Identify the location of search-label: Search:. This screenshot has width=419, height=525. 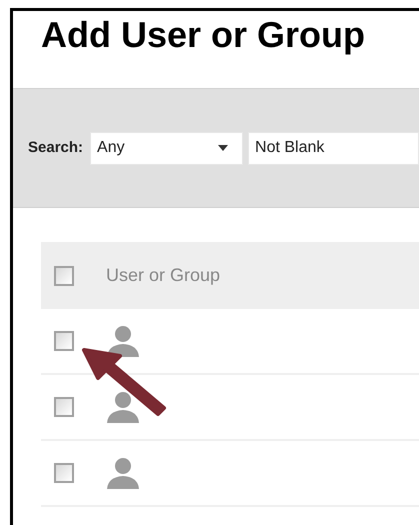
(56, 148).